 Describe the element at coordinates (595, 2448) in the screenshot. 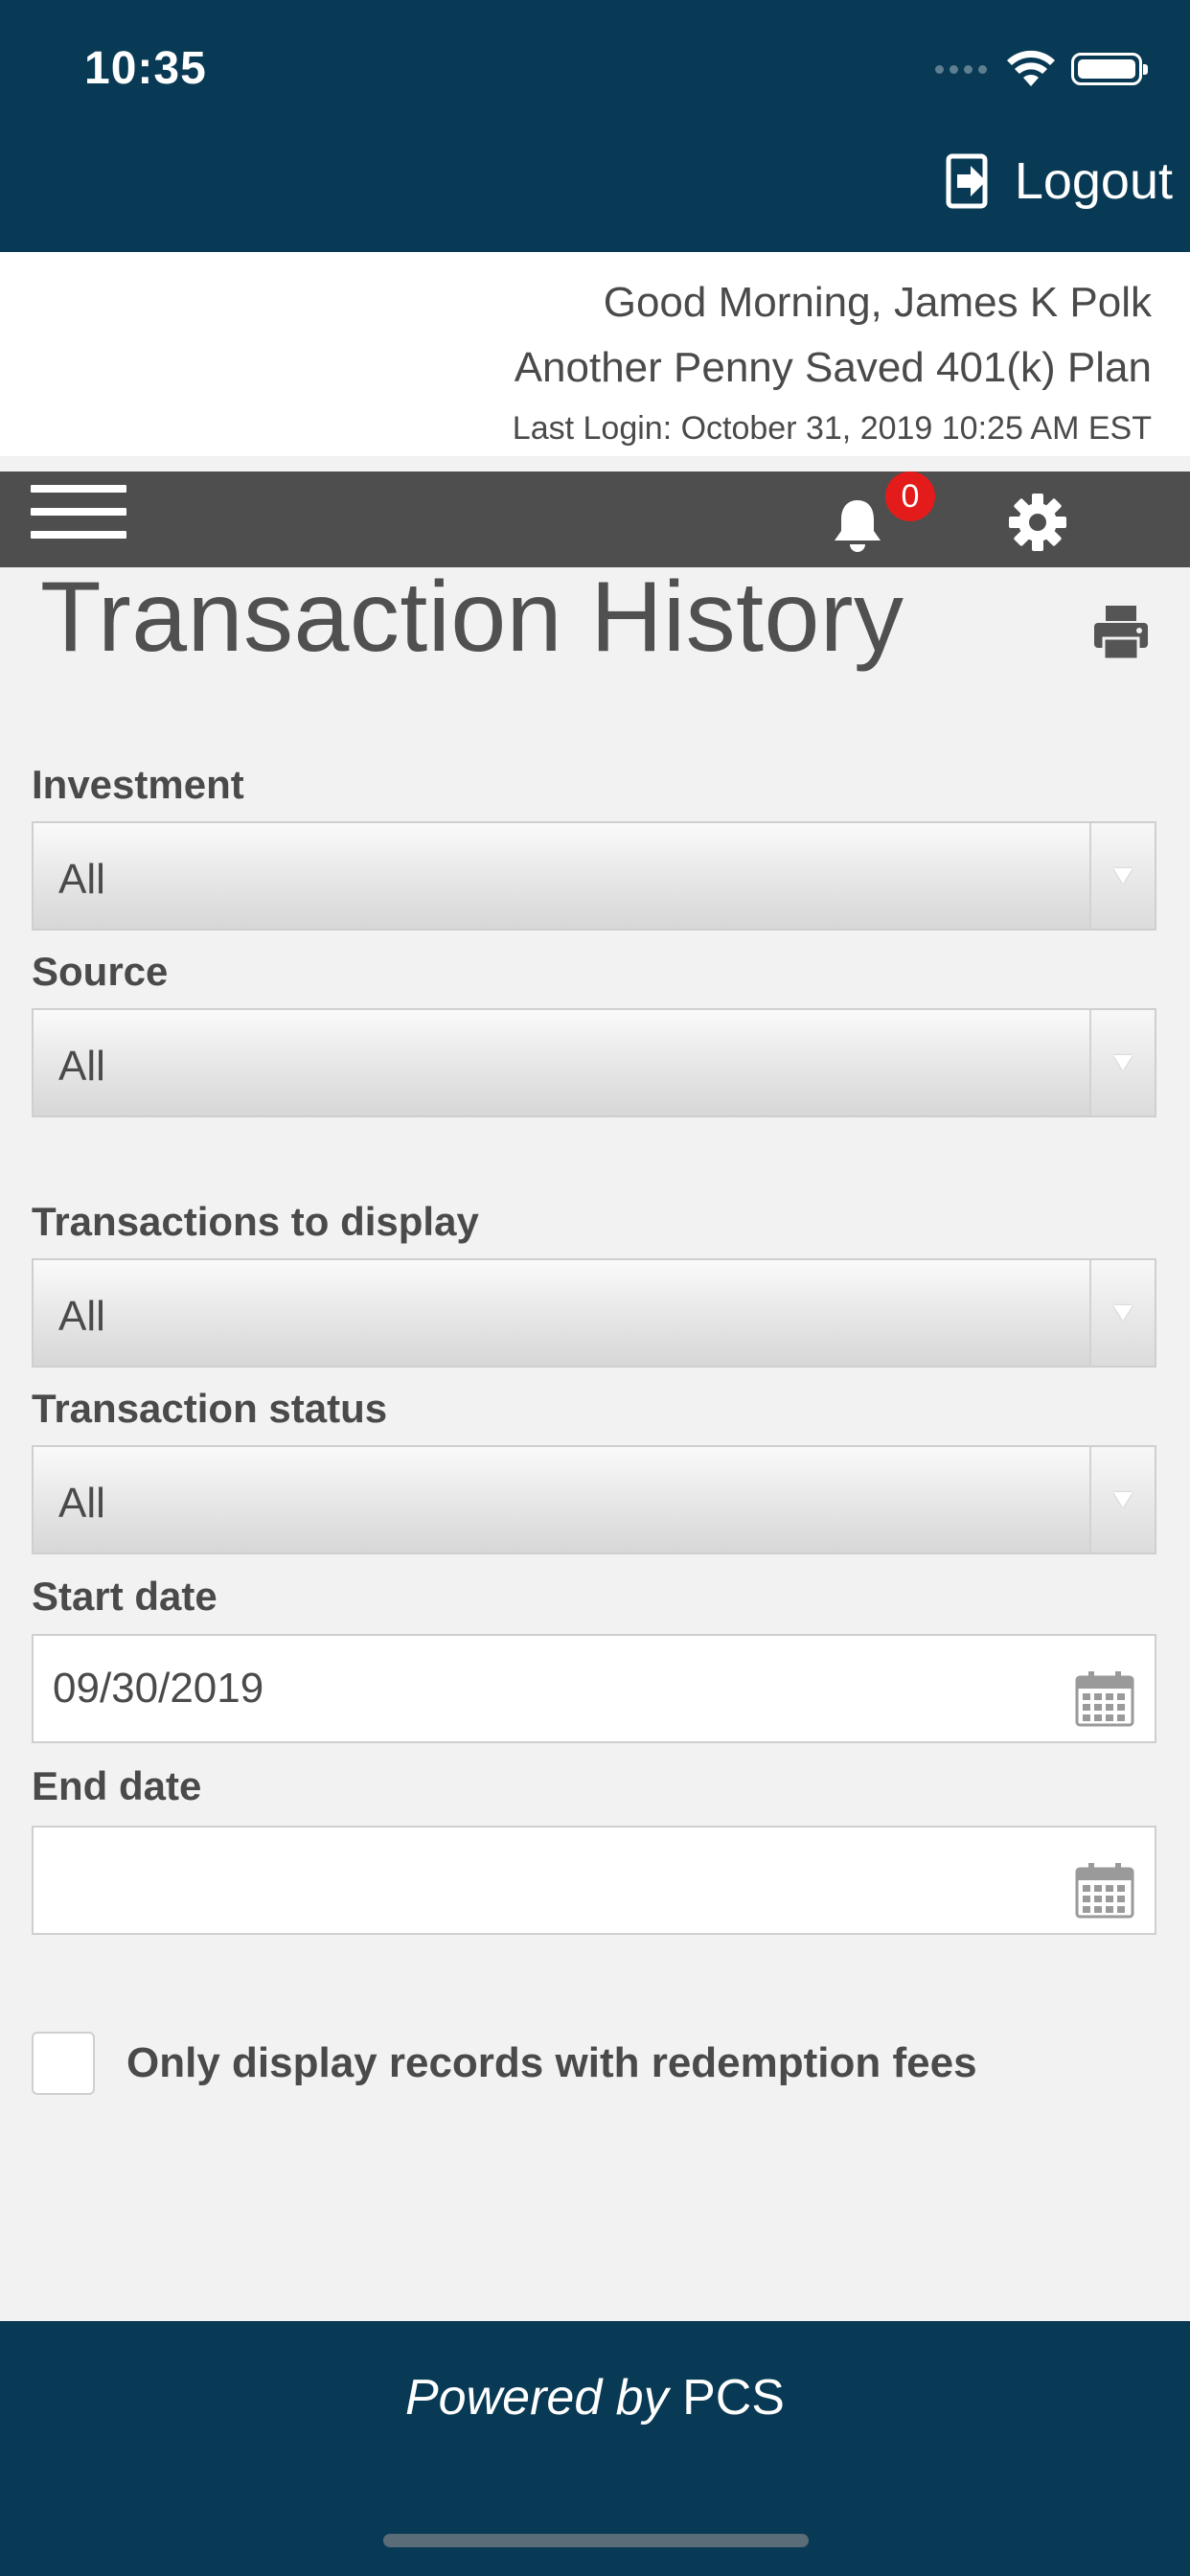

I see `footer: Powered by PCS` at that location.